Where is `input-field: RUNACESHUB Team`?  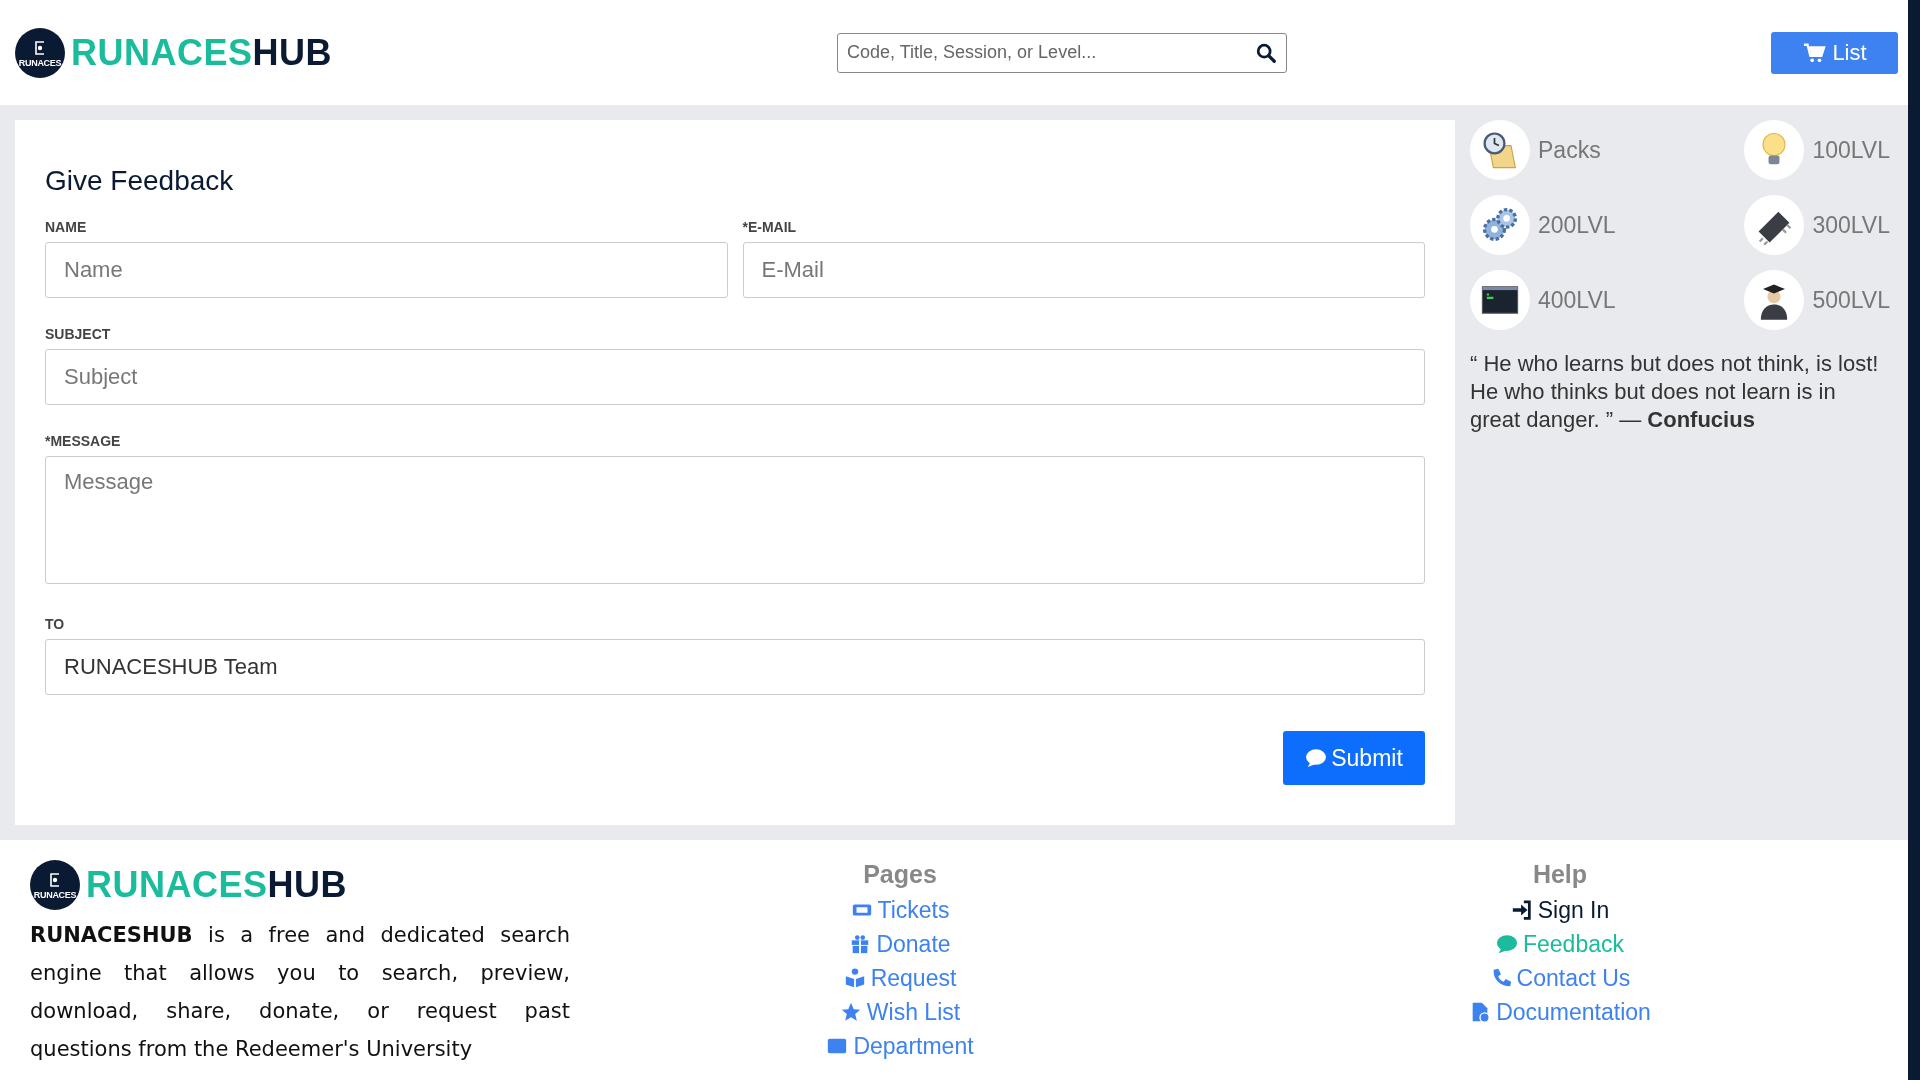 input-field: RUNACESHUB Team is located at coordinates (735, 667).